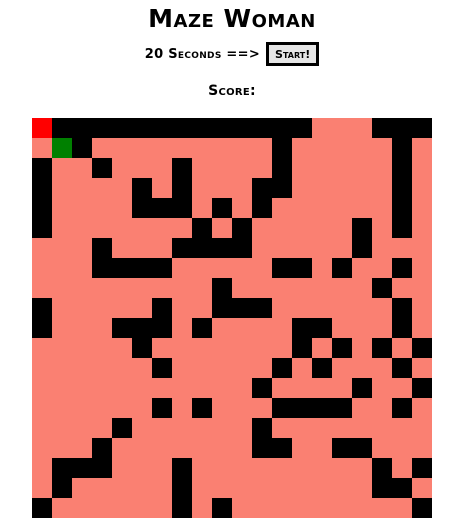  Describe the element at coordinates (232, 54) in the screenshot. I see `control-row: 20 Seconds ==> Start!` at that location.